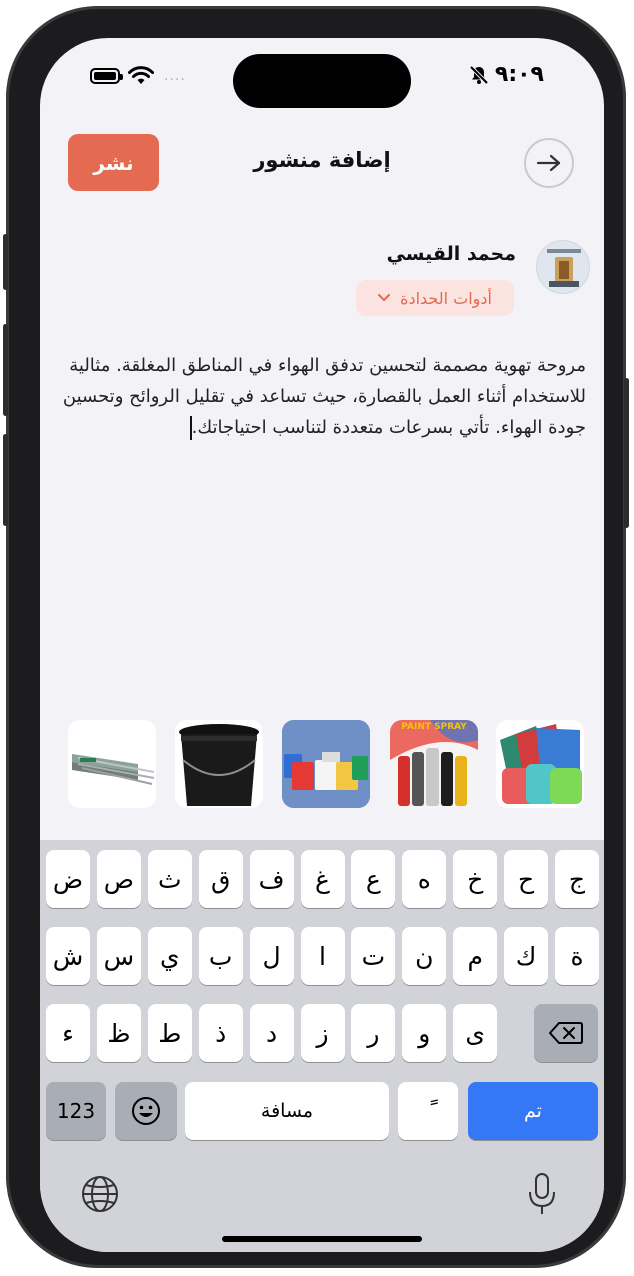  Describe the element at coordinates (424, 1033) in the screenshot. I see `key-8: و` at that location.